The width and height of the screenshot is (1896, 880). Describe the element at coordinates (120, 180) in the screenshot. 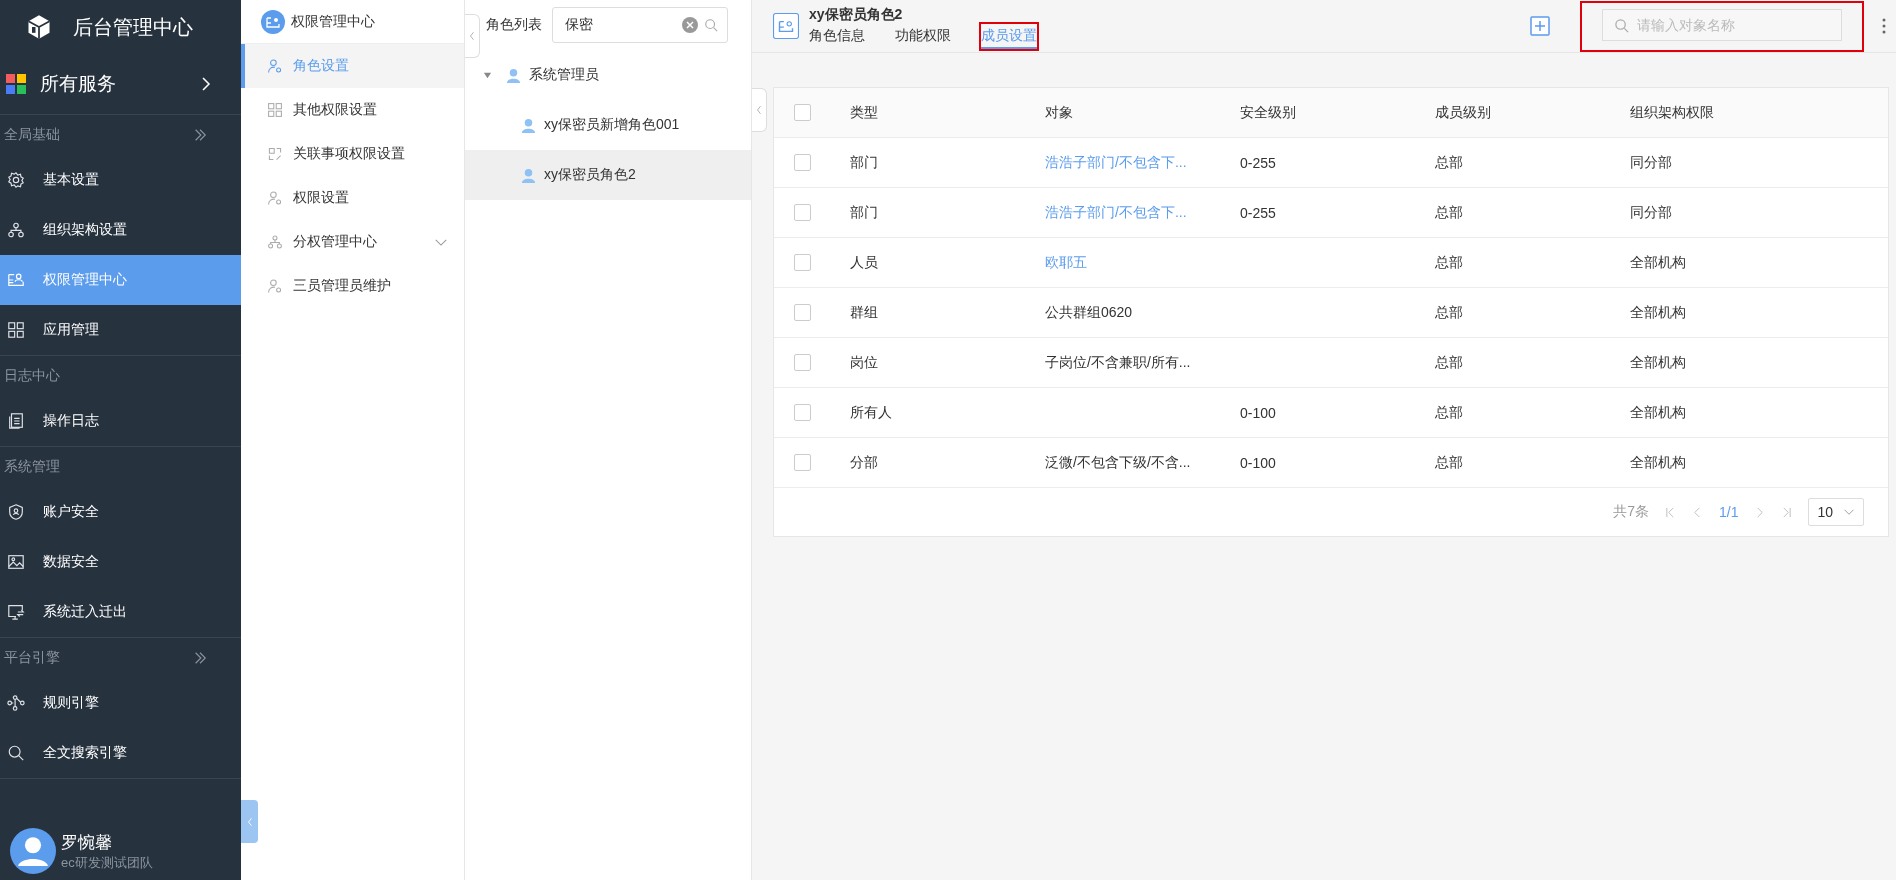

I see `nav-item: 基本设置` at that location.